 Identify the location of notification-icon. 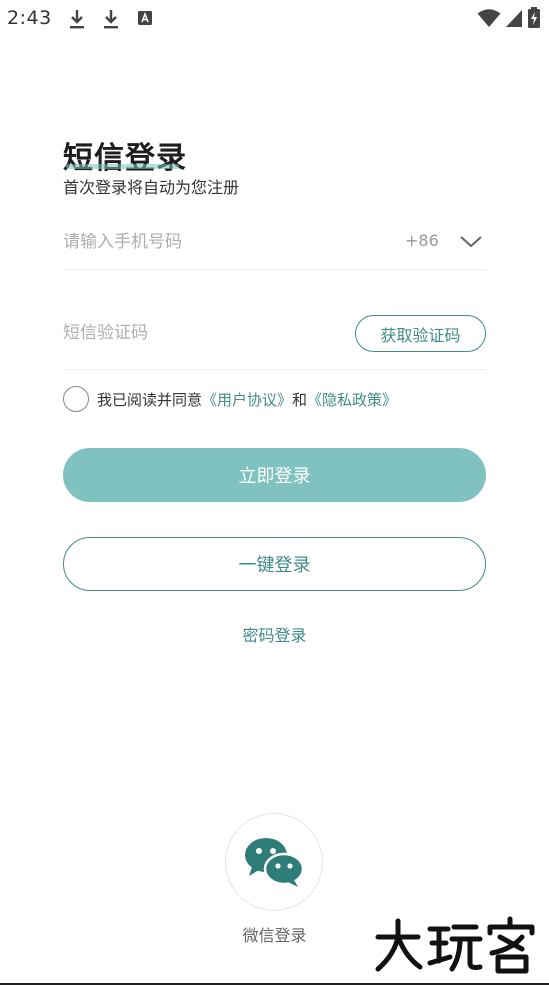
(145, 18).